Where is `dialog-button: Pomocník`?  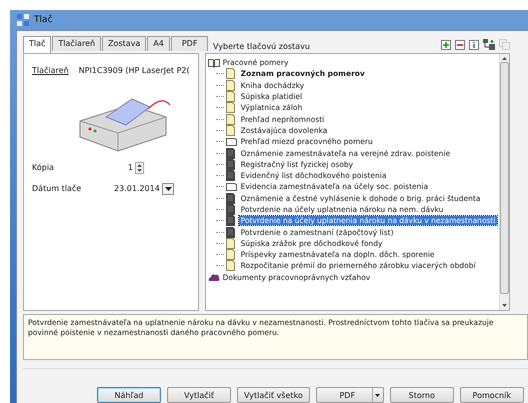 dialog-button: Pomocník is located at coordinates (492, 395).